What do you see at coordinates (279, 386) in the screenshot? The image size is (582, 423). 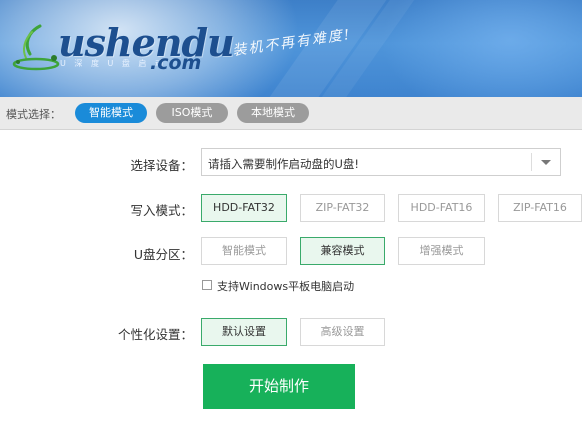 I see `start-button: 开始制作` at bounding box center [279, 386].